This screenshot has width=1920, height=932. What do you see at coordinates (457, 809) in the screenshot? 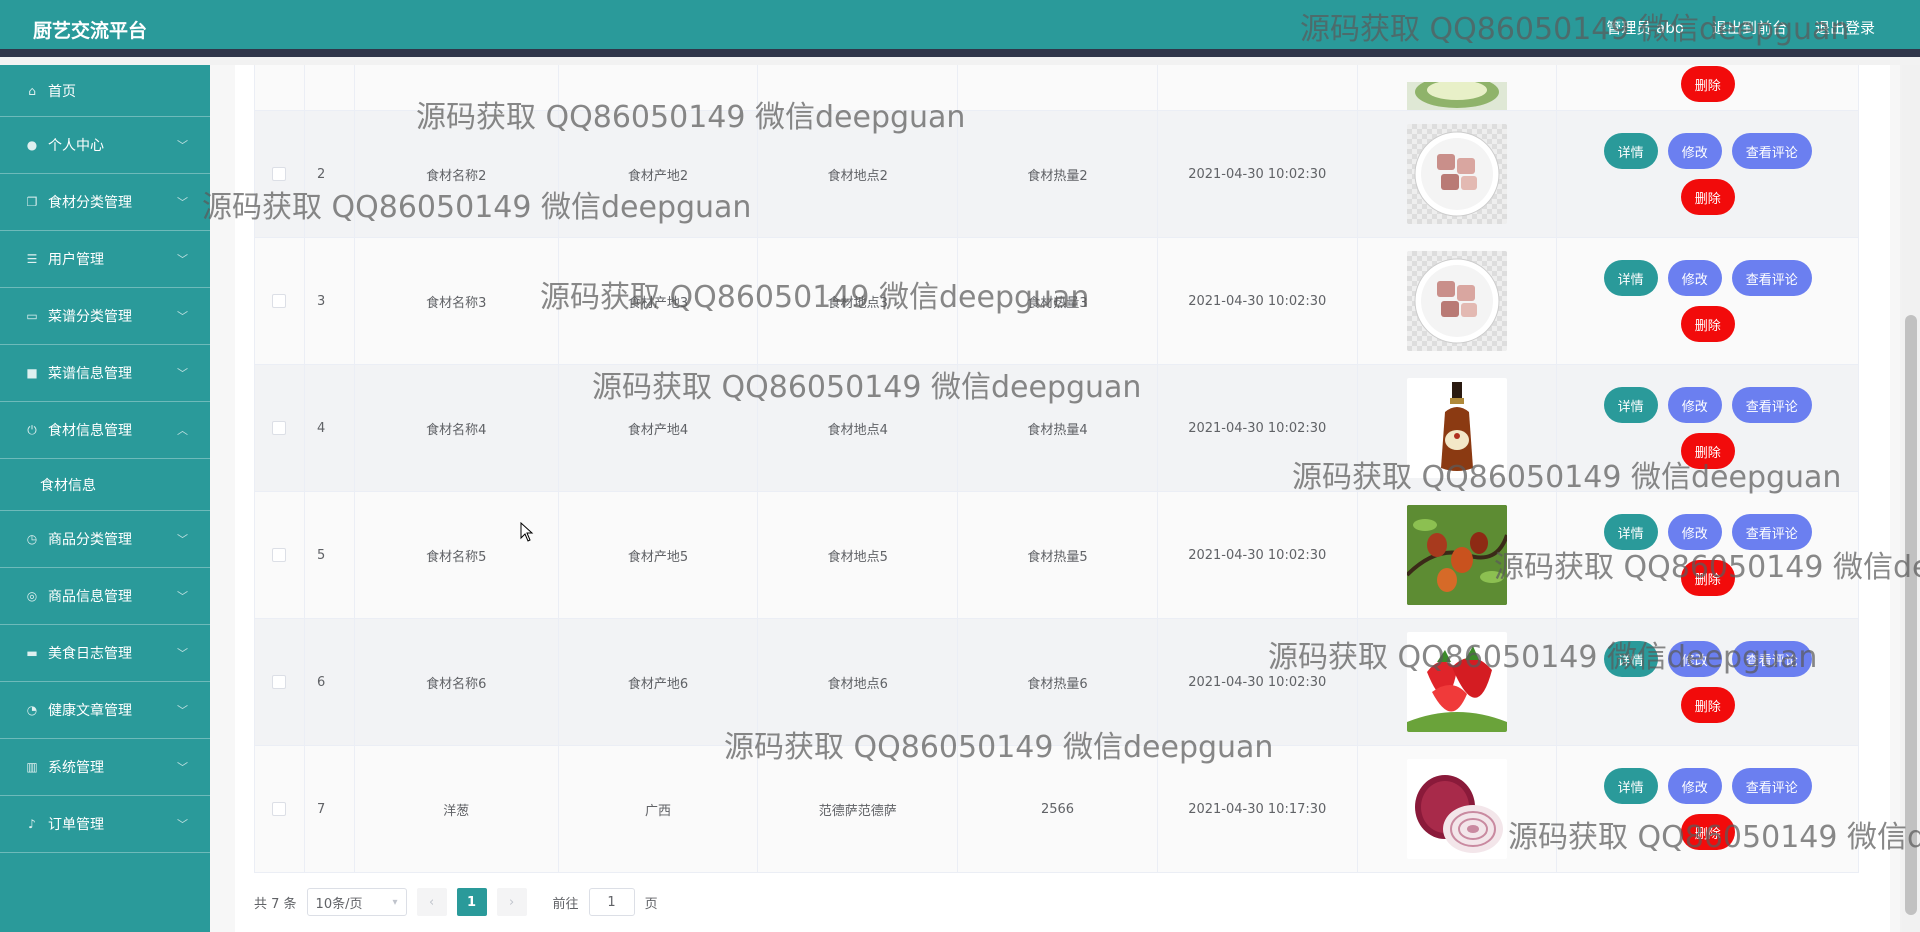
I see `cell-name: 洋葱` at bounding box center [457, 809].